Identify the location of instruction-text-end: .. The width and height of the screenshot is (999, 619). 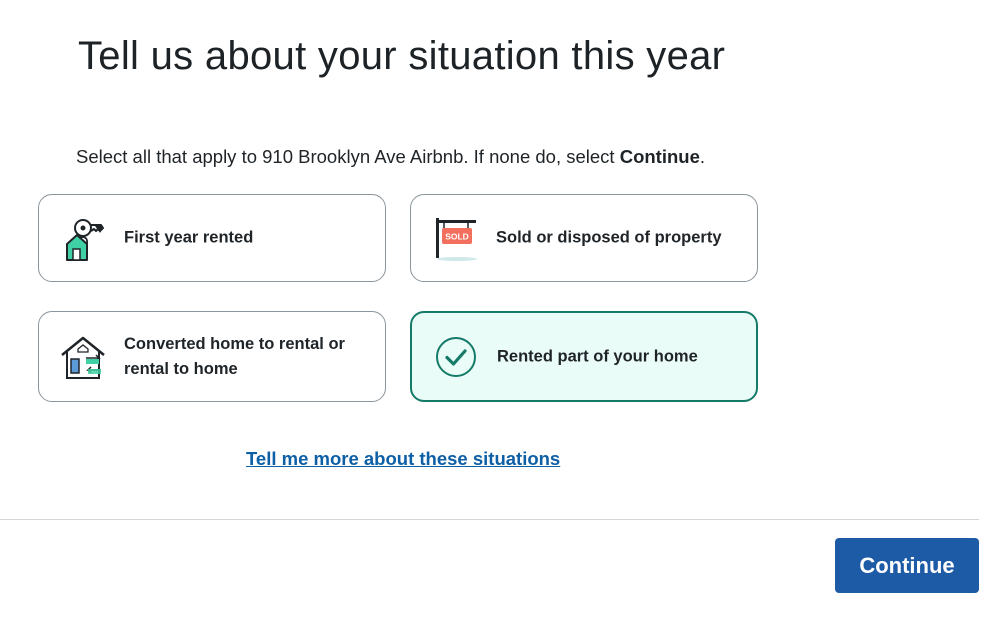
(702, 156).